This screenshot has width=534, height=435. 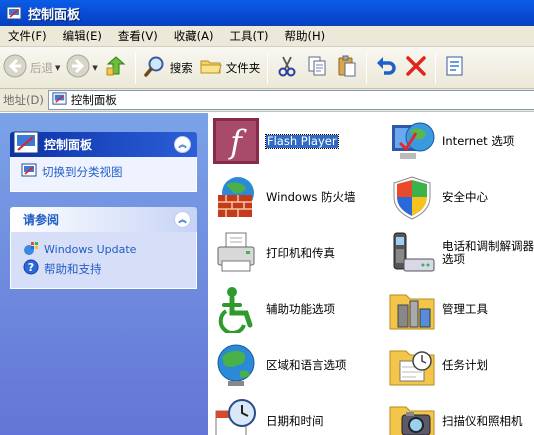 What do you see at coordinates (73, 268) in the screenshot?
I see `help-support-label: 帮助和支持` at bounding box center [73, 268].